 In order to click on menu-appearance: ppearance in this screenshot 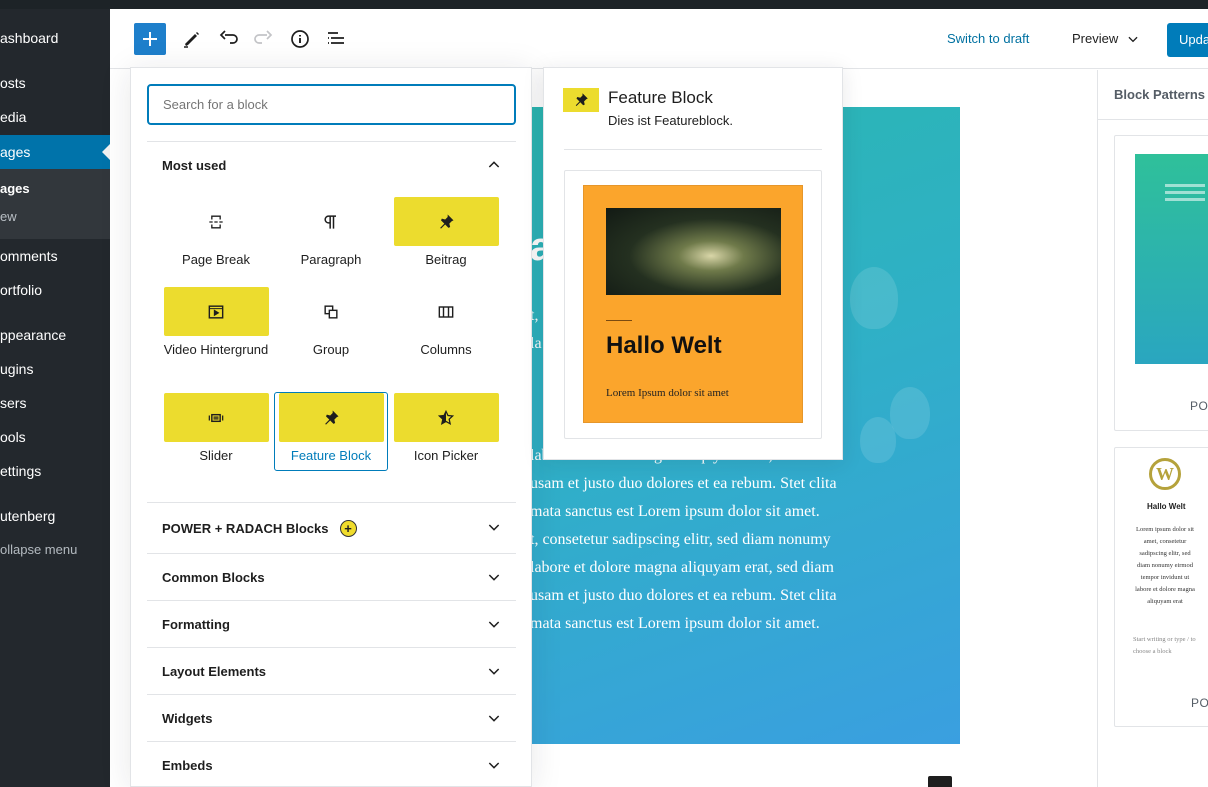, I will do `click(33, 335)`.